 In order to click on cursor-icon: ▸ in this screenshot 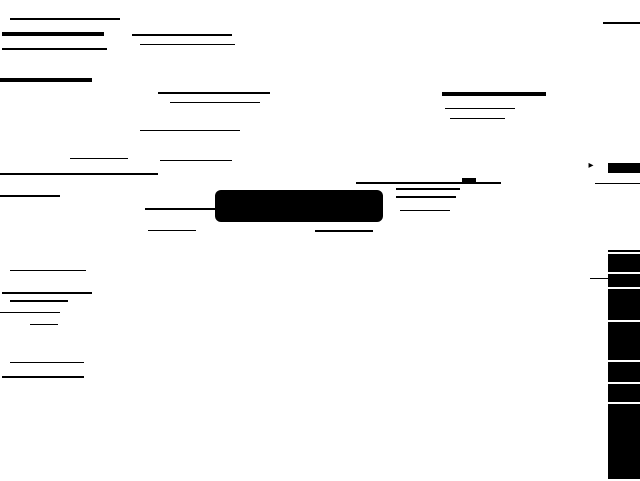, I will do `click(591, 165)`.